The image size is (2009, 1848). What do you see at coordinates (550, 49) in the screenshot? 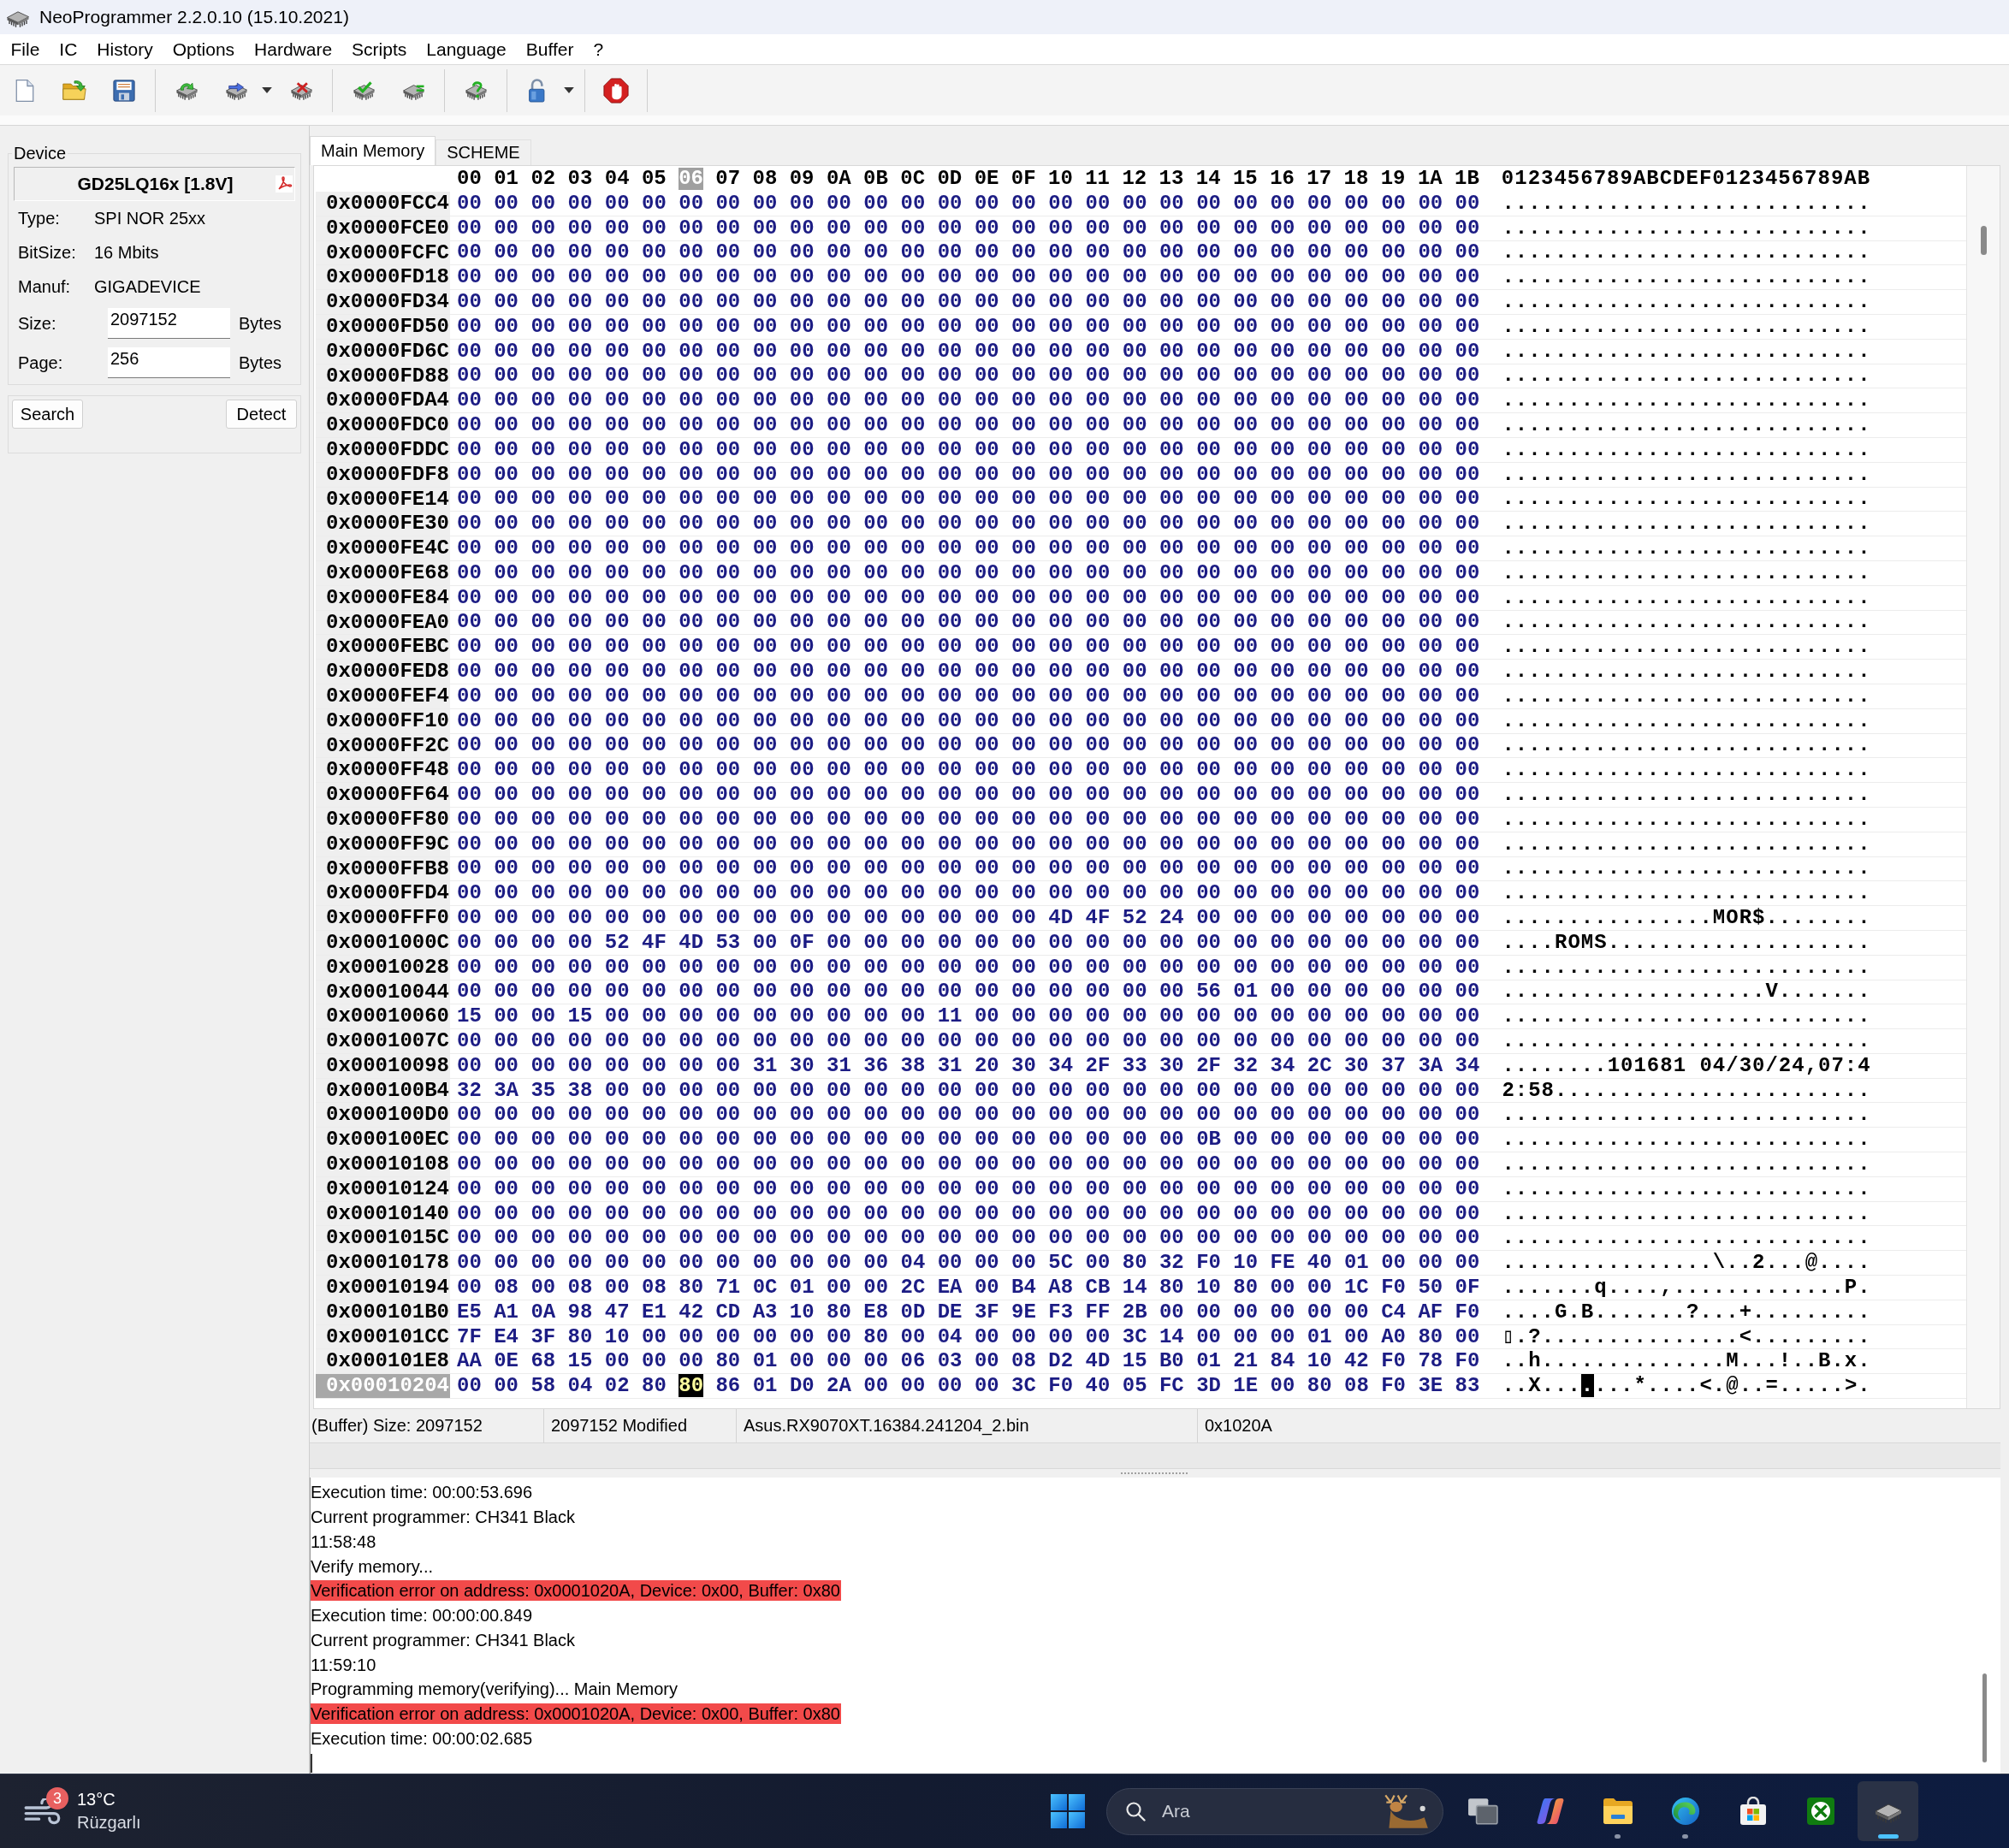
I see `menu-item: Buffer` at bounding box center [550, 49].